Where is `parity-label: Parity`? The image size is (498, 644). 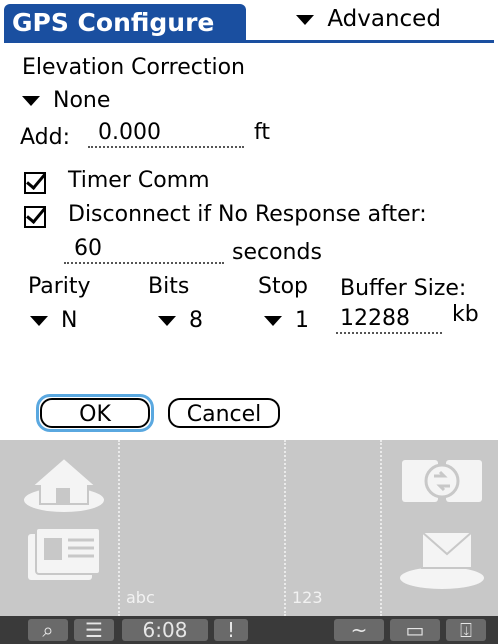
parity-label: Parity is located at coordinates (59, 286).